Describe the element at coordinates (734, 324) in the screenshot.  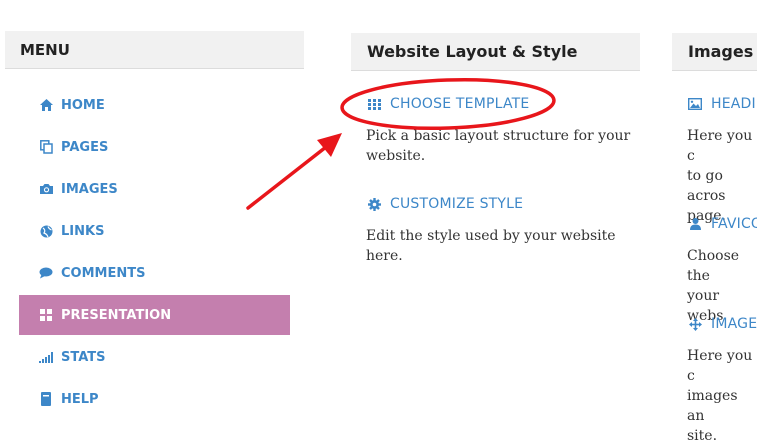
I see `link-label: IMAGE` at that location.